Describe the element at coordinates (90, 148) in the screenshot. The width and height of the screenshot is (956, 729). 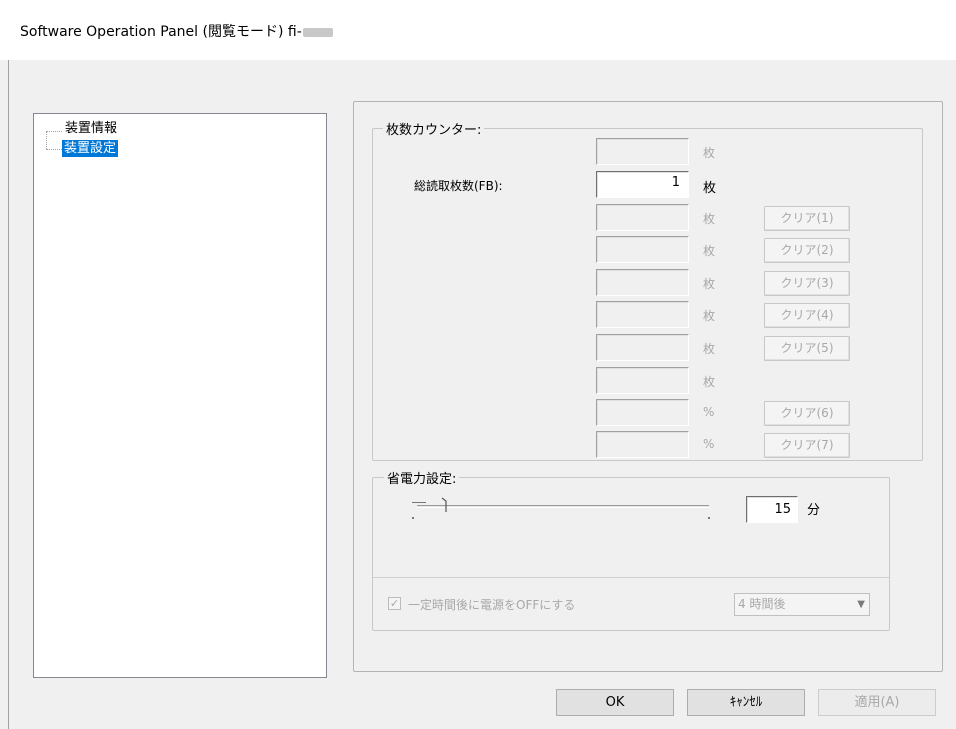
I see `tree-item-device-settings: 装置設定` at that location.